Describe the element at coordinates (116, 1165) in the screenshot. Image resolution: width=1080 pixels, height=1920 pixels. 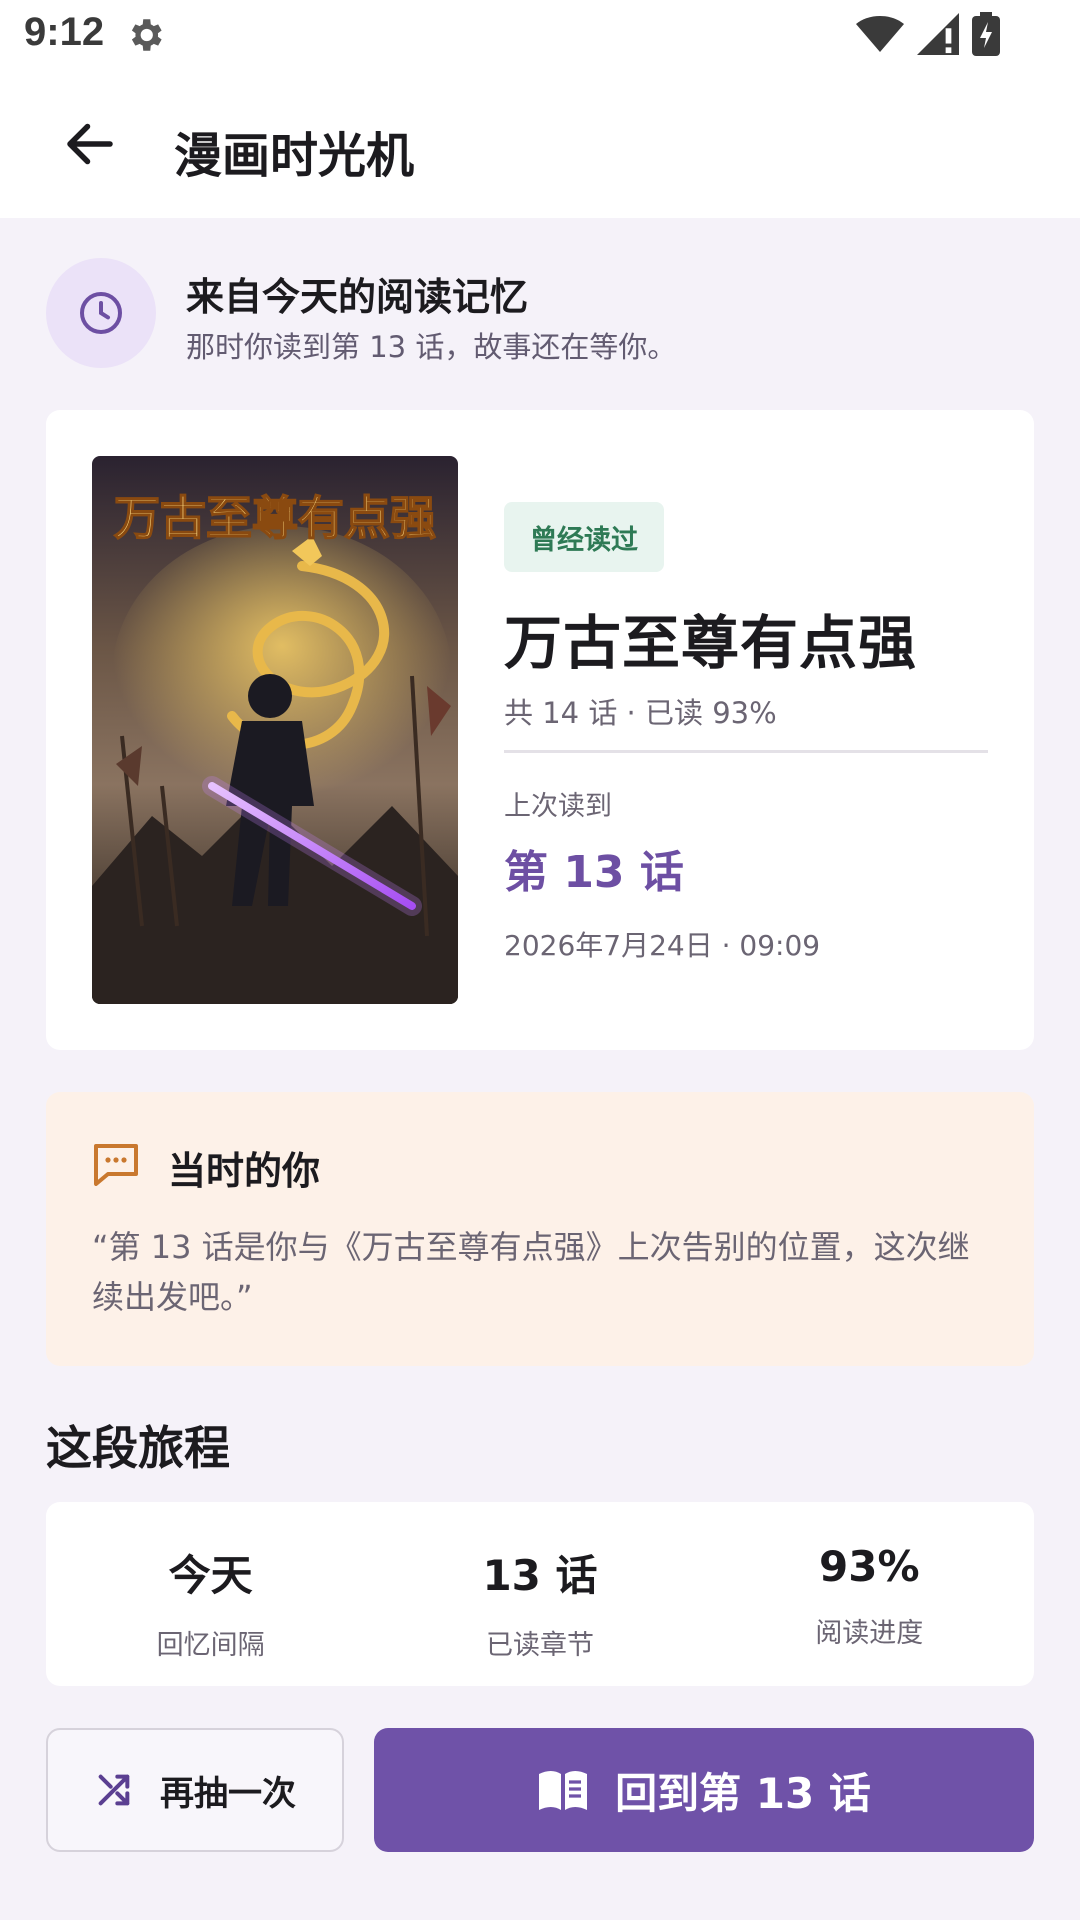
I see `chat-icon` at that location.